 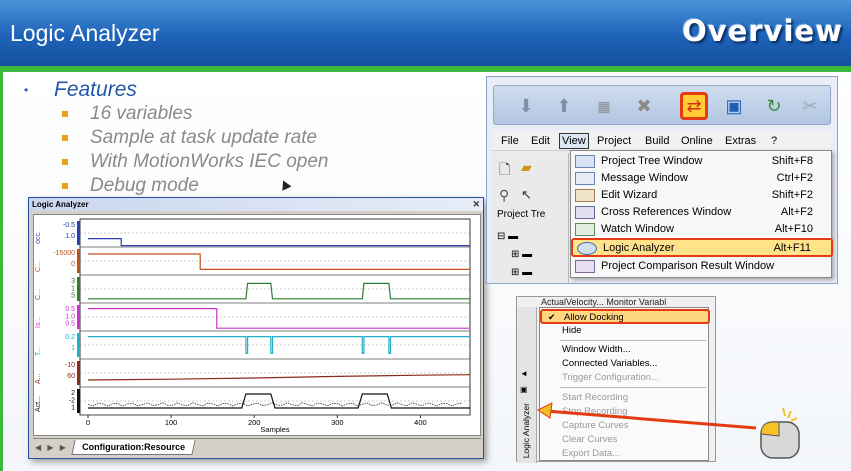 What do you see at coordinates (585, 178) in the screenshot?
I see `message-window-icon` at bounding box center [585, 178].